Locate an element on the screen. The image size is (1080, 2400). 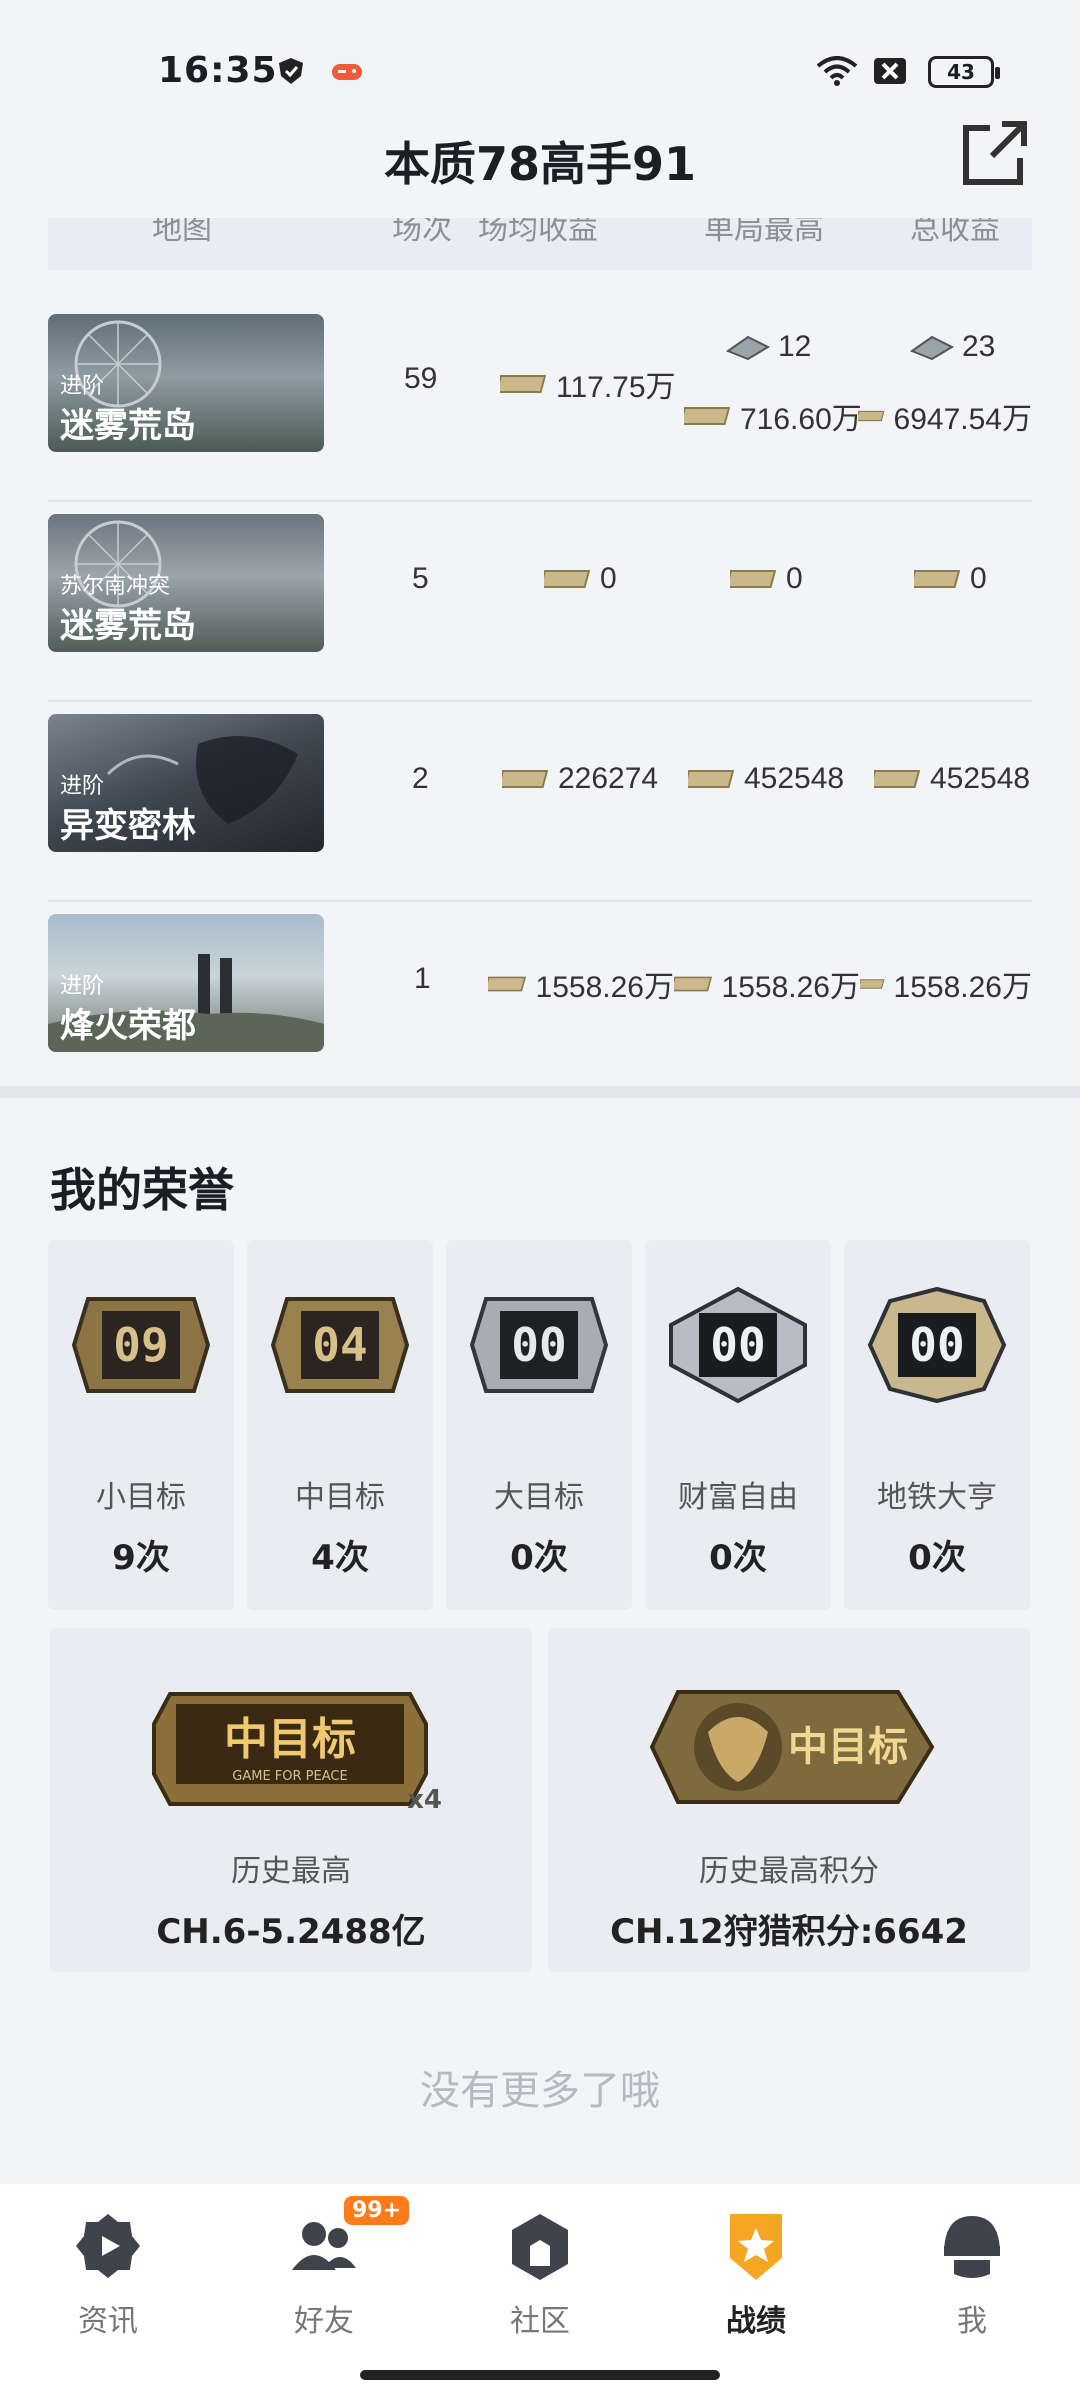
table-row: 进阶 烽火荣都 1 1558.26万 1558.26万 1558.26万 is located at coordinates (540, 1002).